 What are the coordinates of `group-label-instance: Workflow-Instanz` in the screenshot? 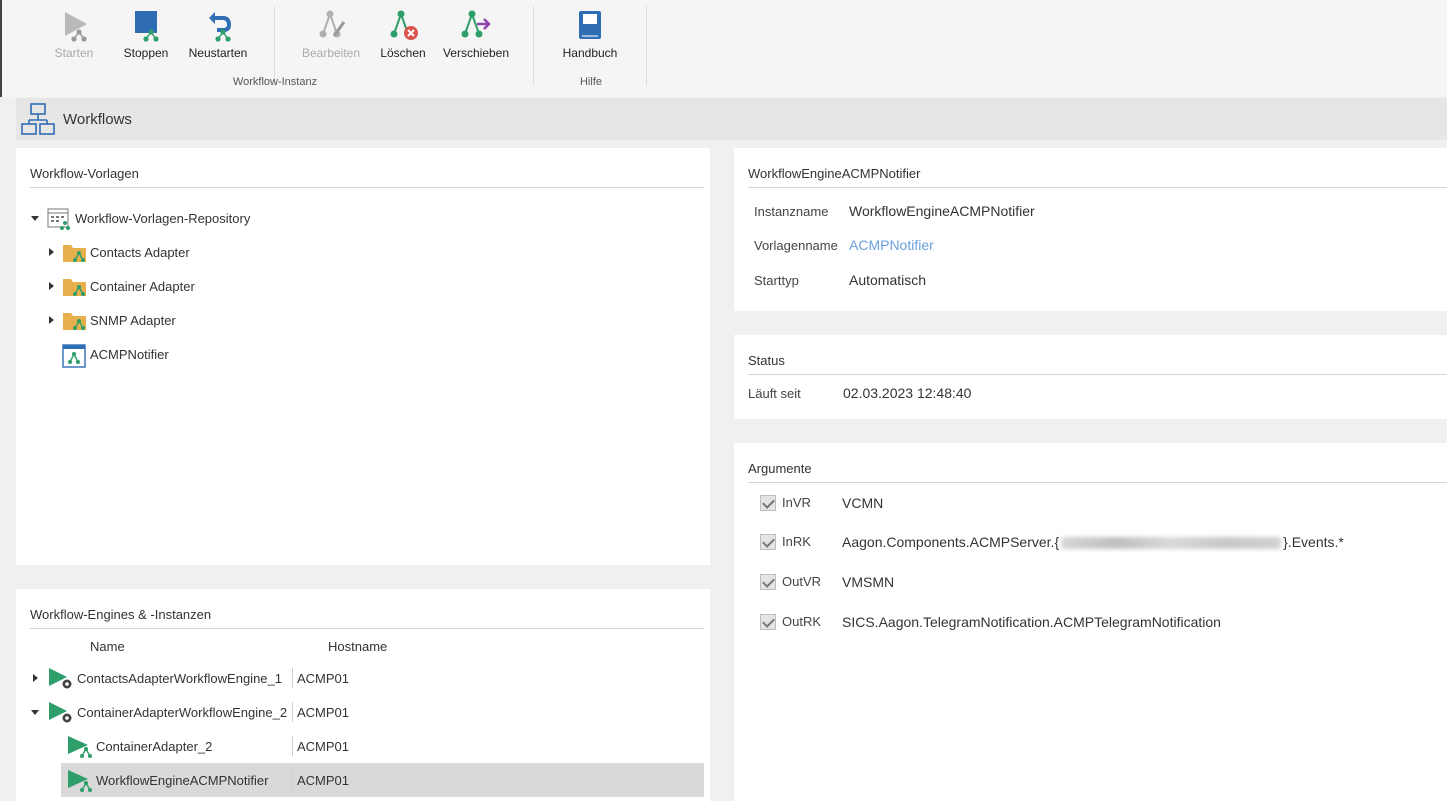 It's located at (275, 82).